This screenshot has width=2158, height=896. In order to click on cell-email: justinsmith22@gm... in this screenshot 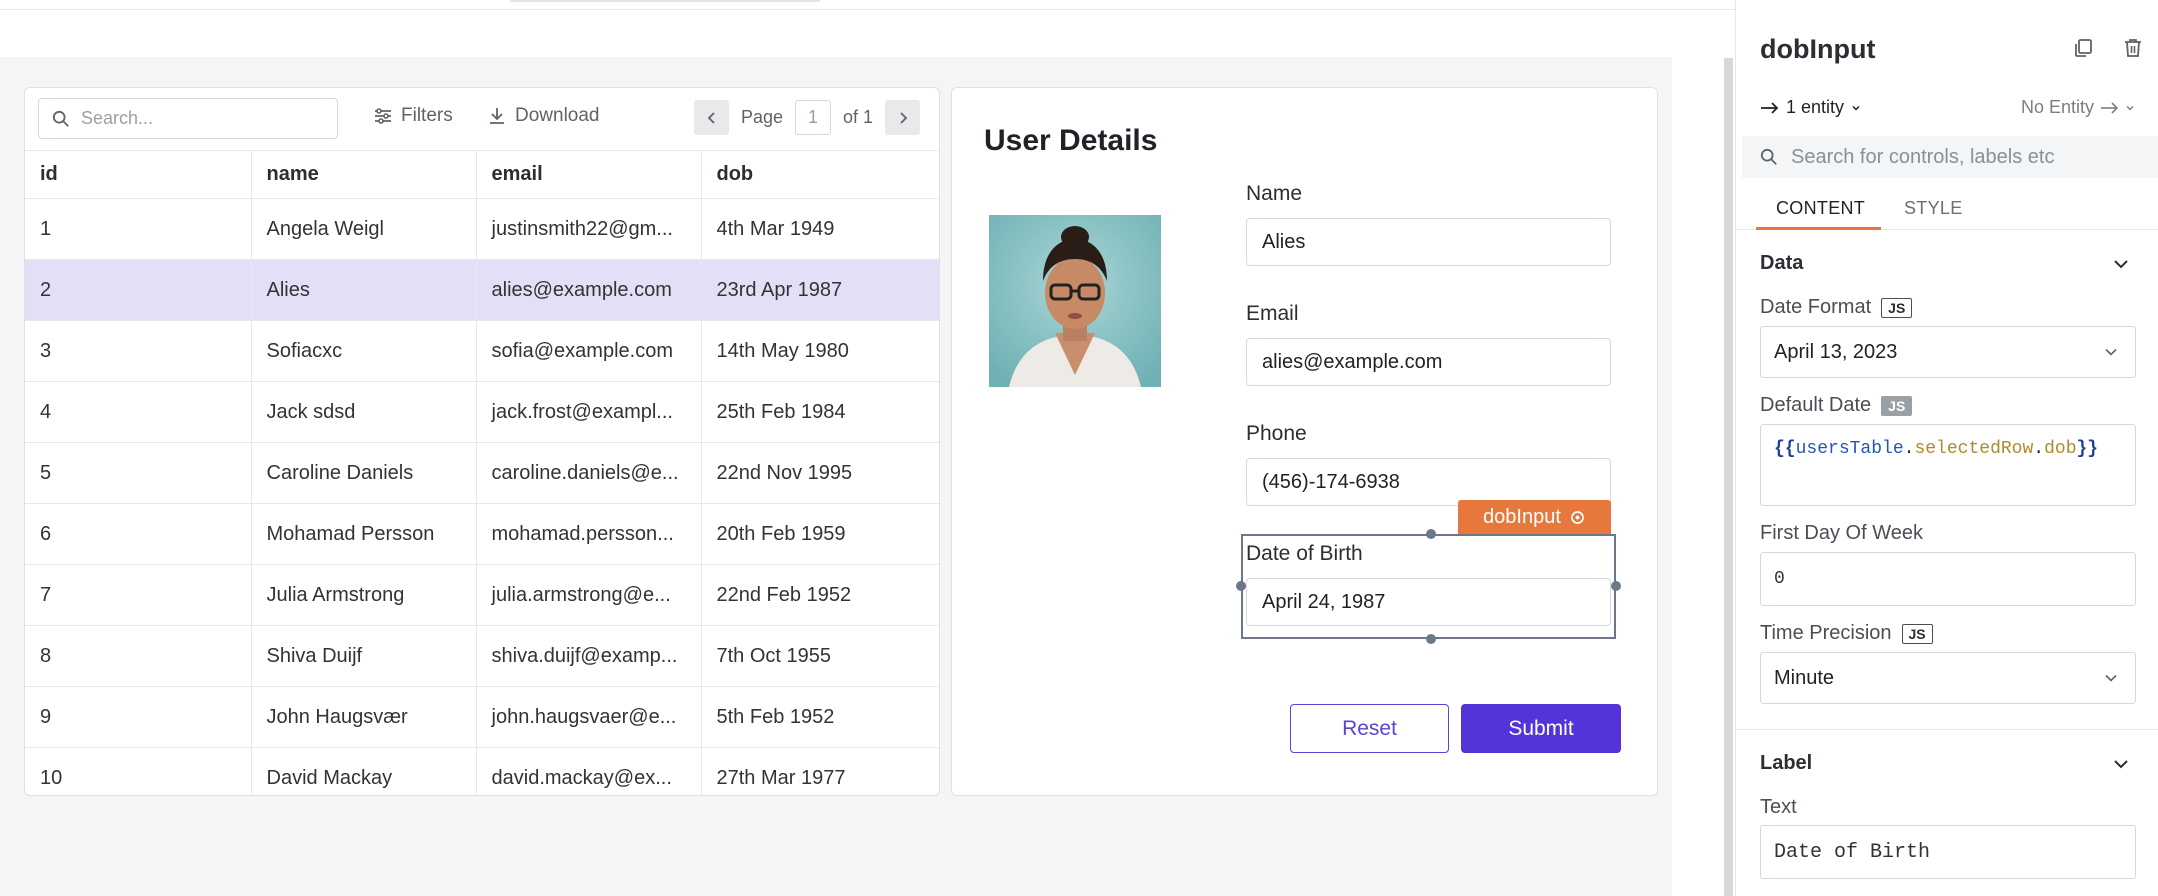, I will do `click(589, 229)`.